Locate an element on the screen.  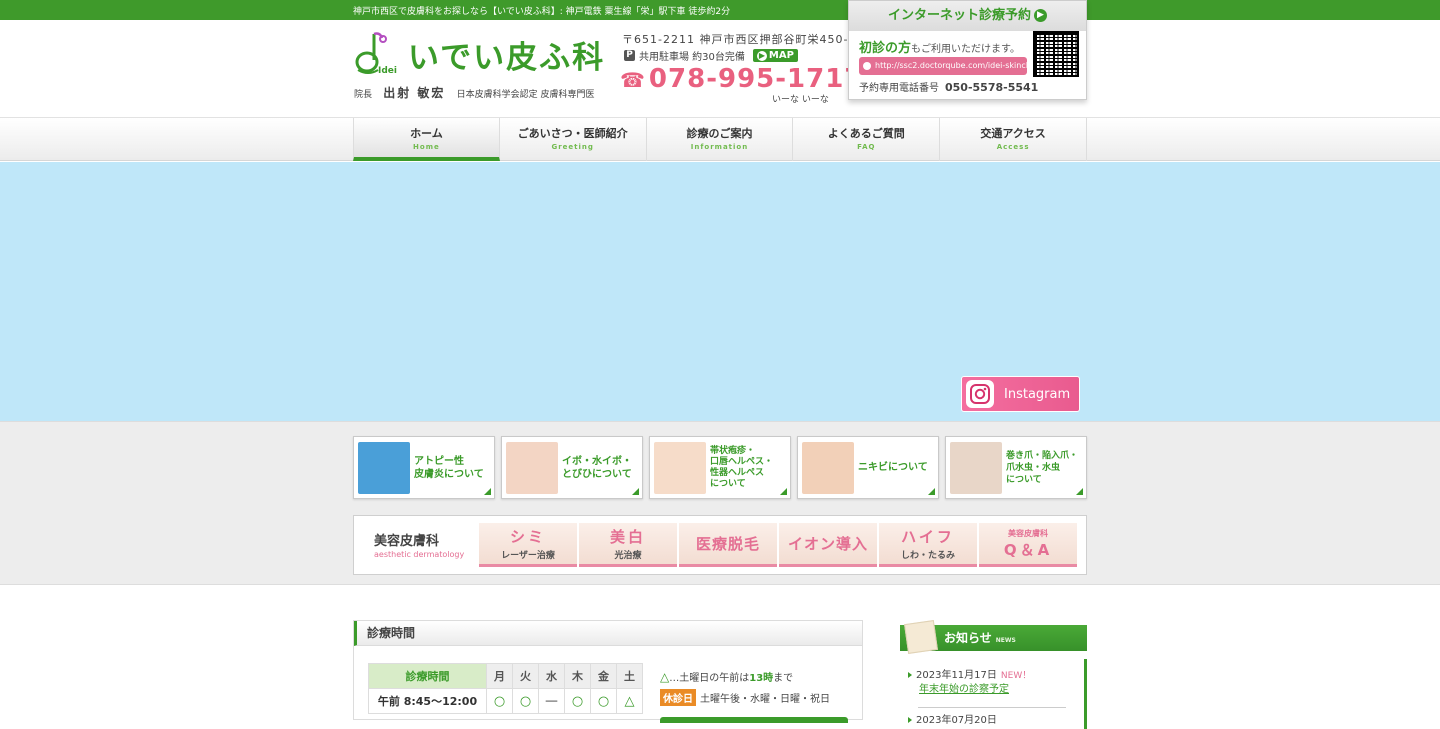
nav-sublabel: Home is located at coordinates (426, 147).